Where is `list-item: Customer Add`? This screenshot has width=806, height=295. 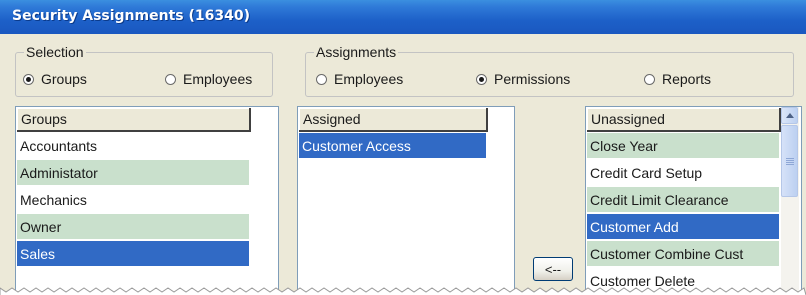 list-item: Customer Add is located at coordinates (683, 227).